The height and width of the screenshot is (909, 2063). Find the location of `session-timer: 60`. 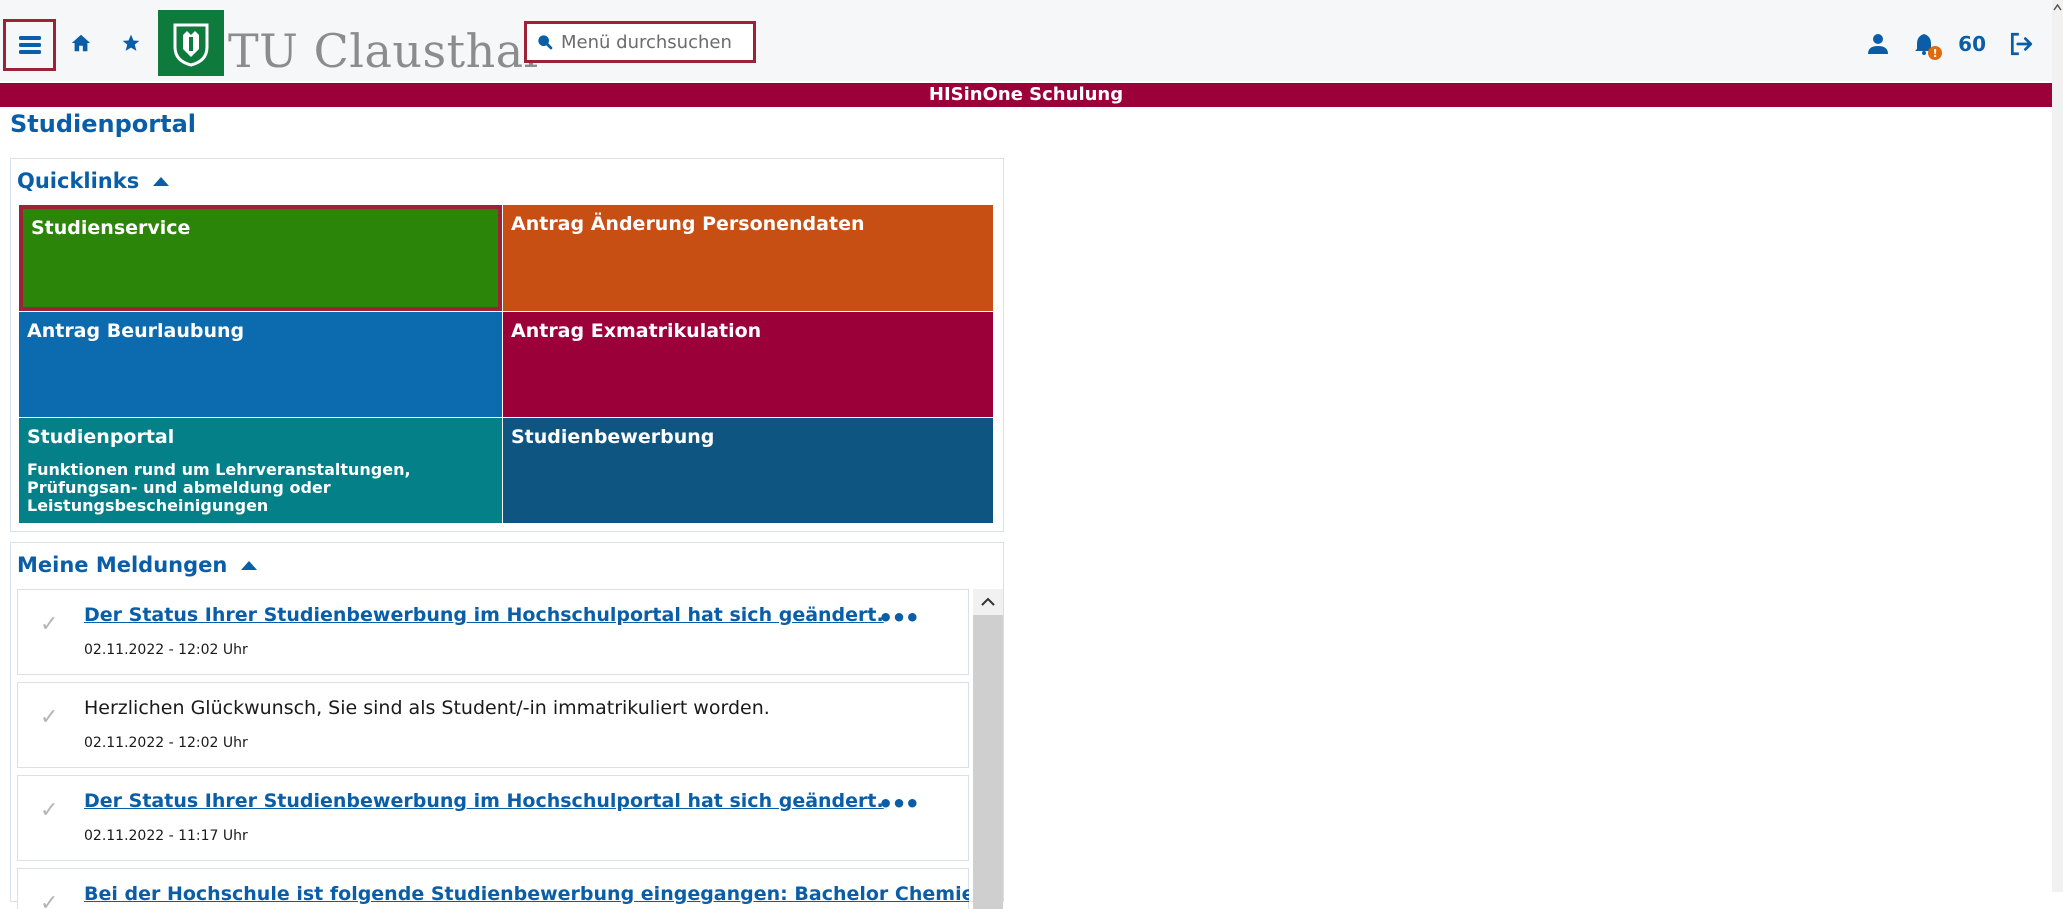

session-timer: 60 is located at coordinates (1972, 44).